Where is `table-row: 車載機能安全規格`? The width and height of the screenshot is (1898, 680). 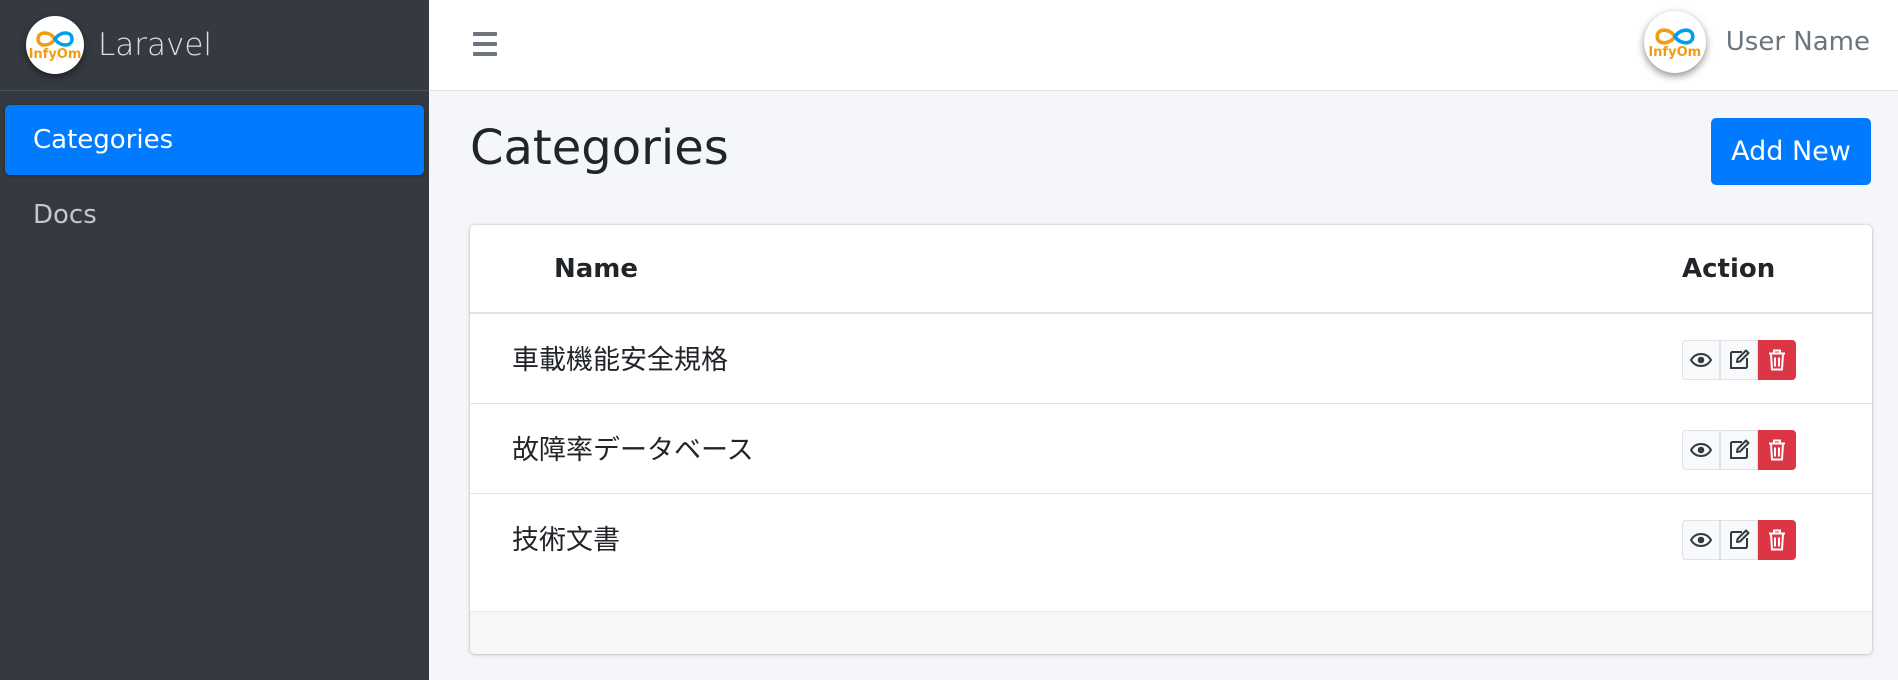 table-row: 車載機能安全規格 is located at coordinates (1171, 358).